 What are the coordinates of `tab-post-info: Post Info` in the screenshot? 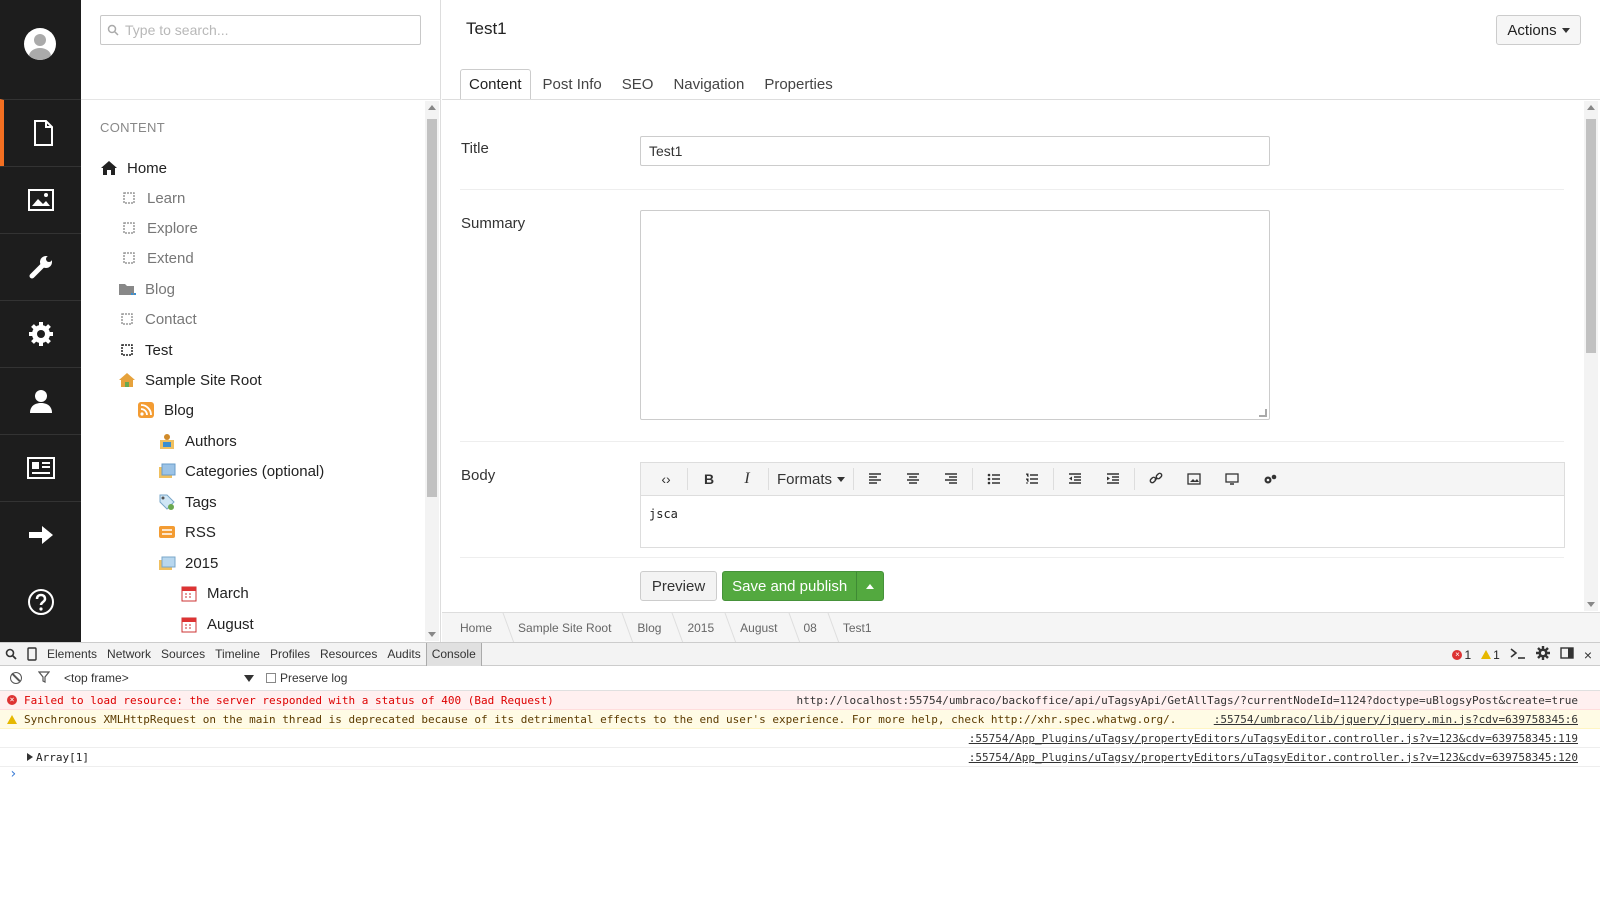 It's located at (572, 84).